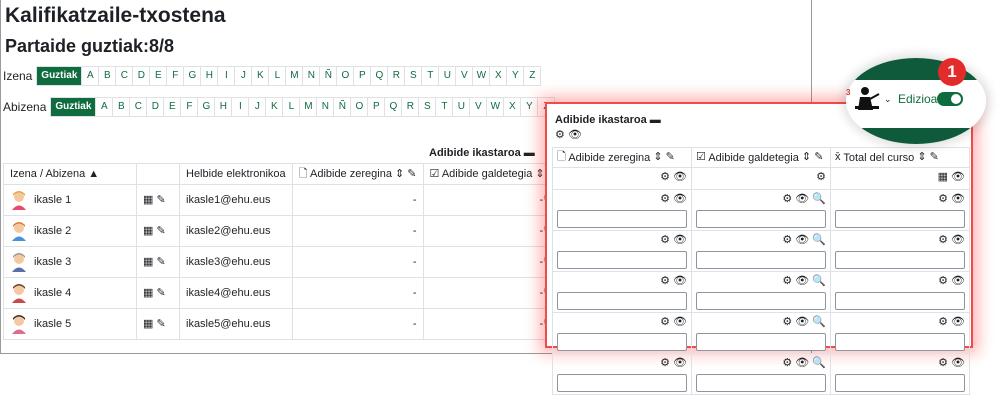 This screenshot has height=395, width=1000. I want to click on first-name-letter: Q, so click(380, 76).